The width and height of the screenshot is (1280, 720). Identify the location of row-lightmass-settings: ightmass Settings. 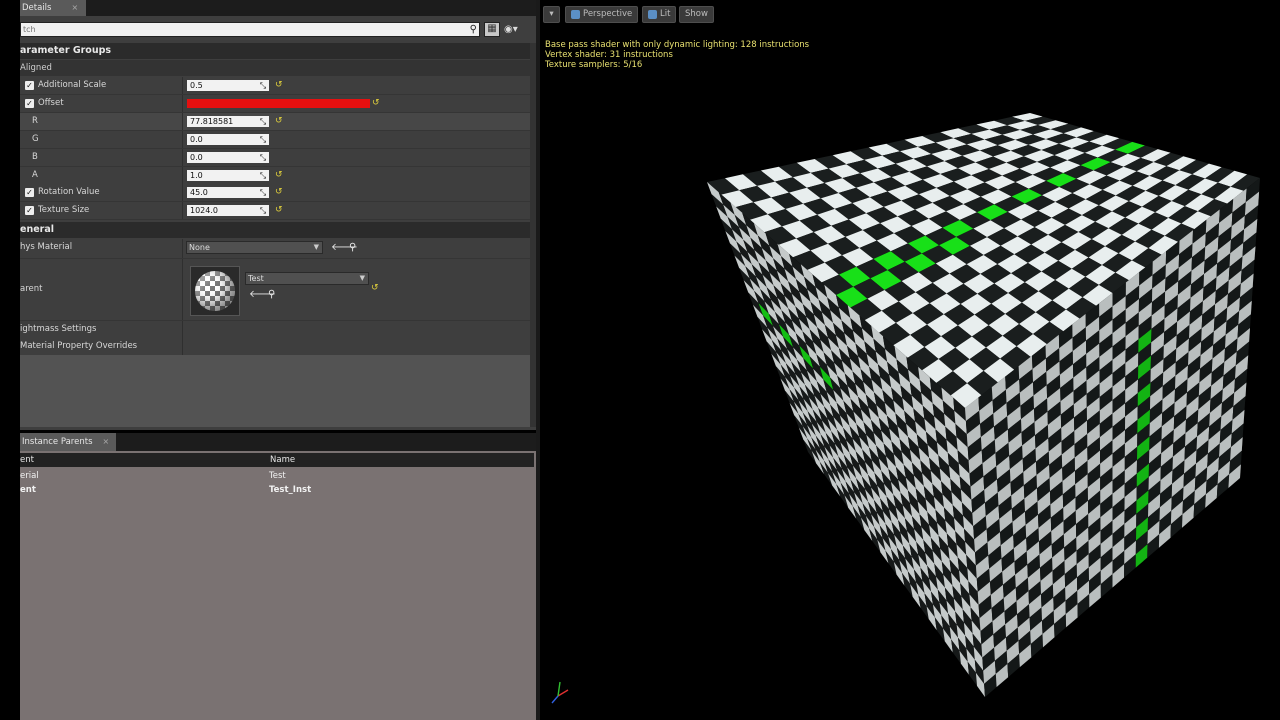
(275, 330).